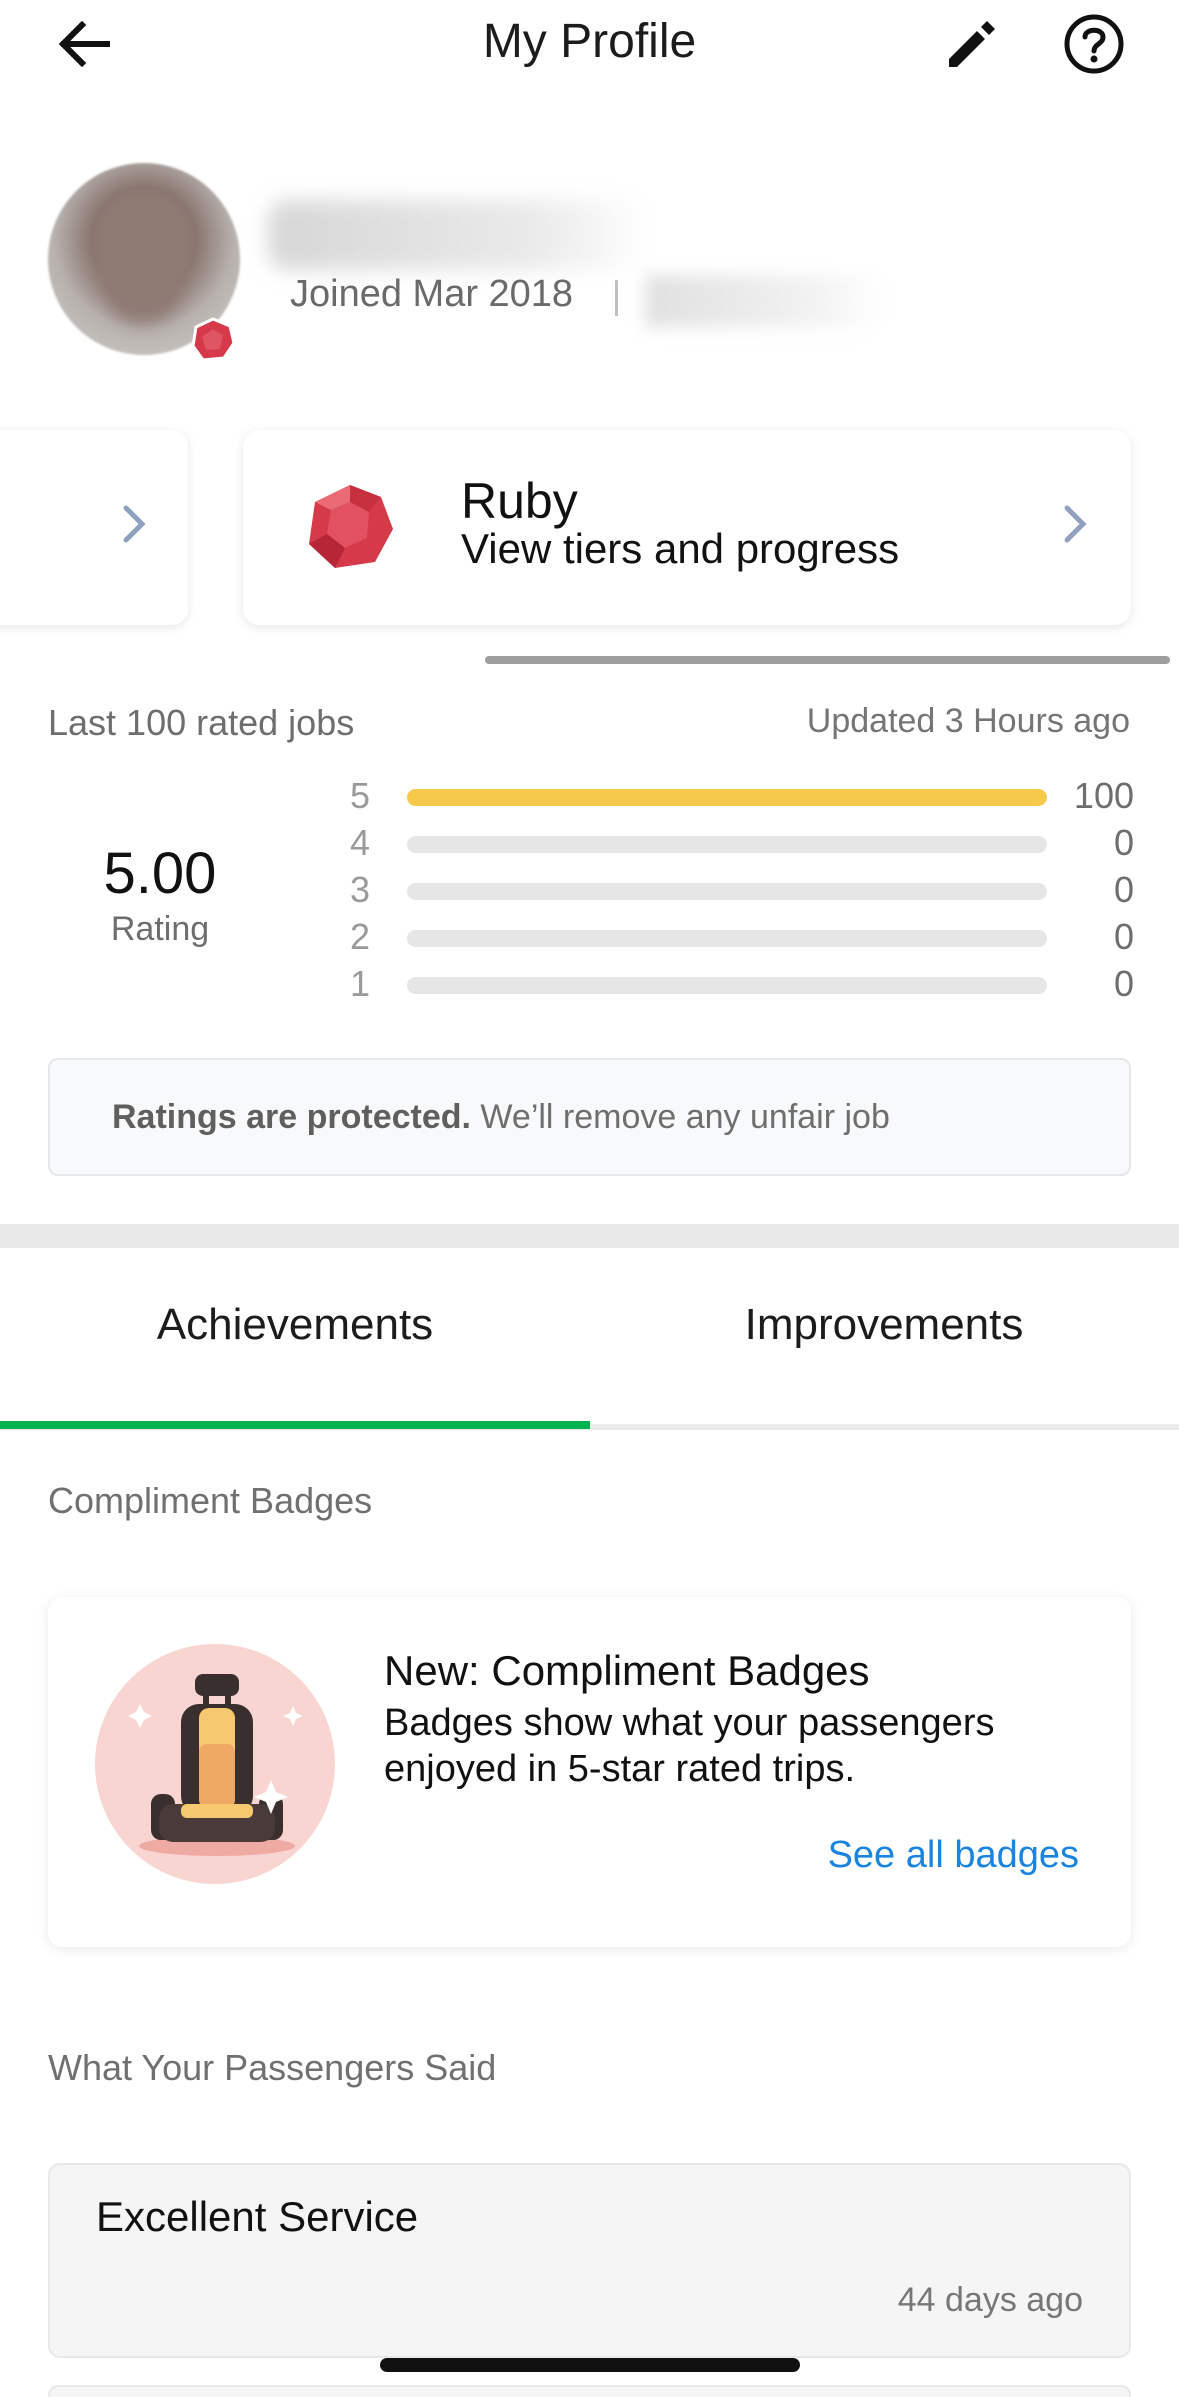 This screenshot has height=2397, width=1179. I want to click on joined-date: Joined Mar 2018, so click(432, 294).